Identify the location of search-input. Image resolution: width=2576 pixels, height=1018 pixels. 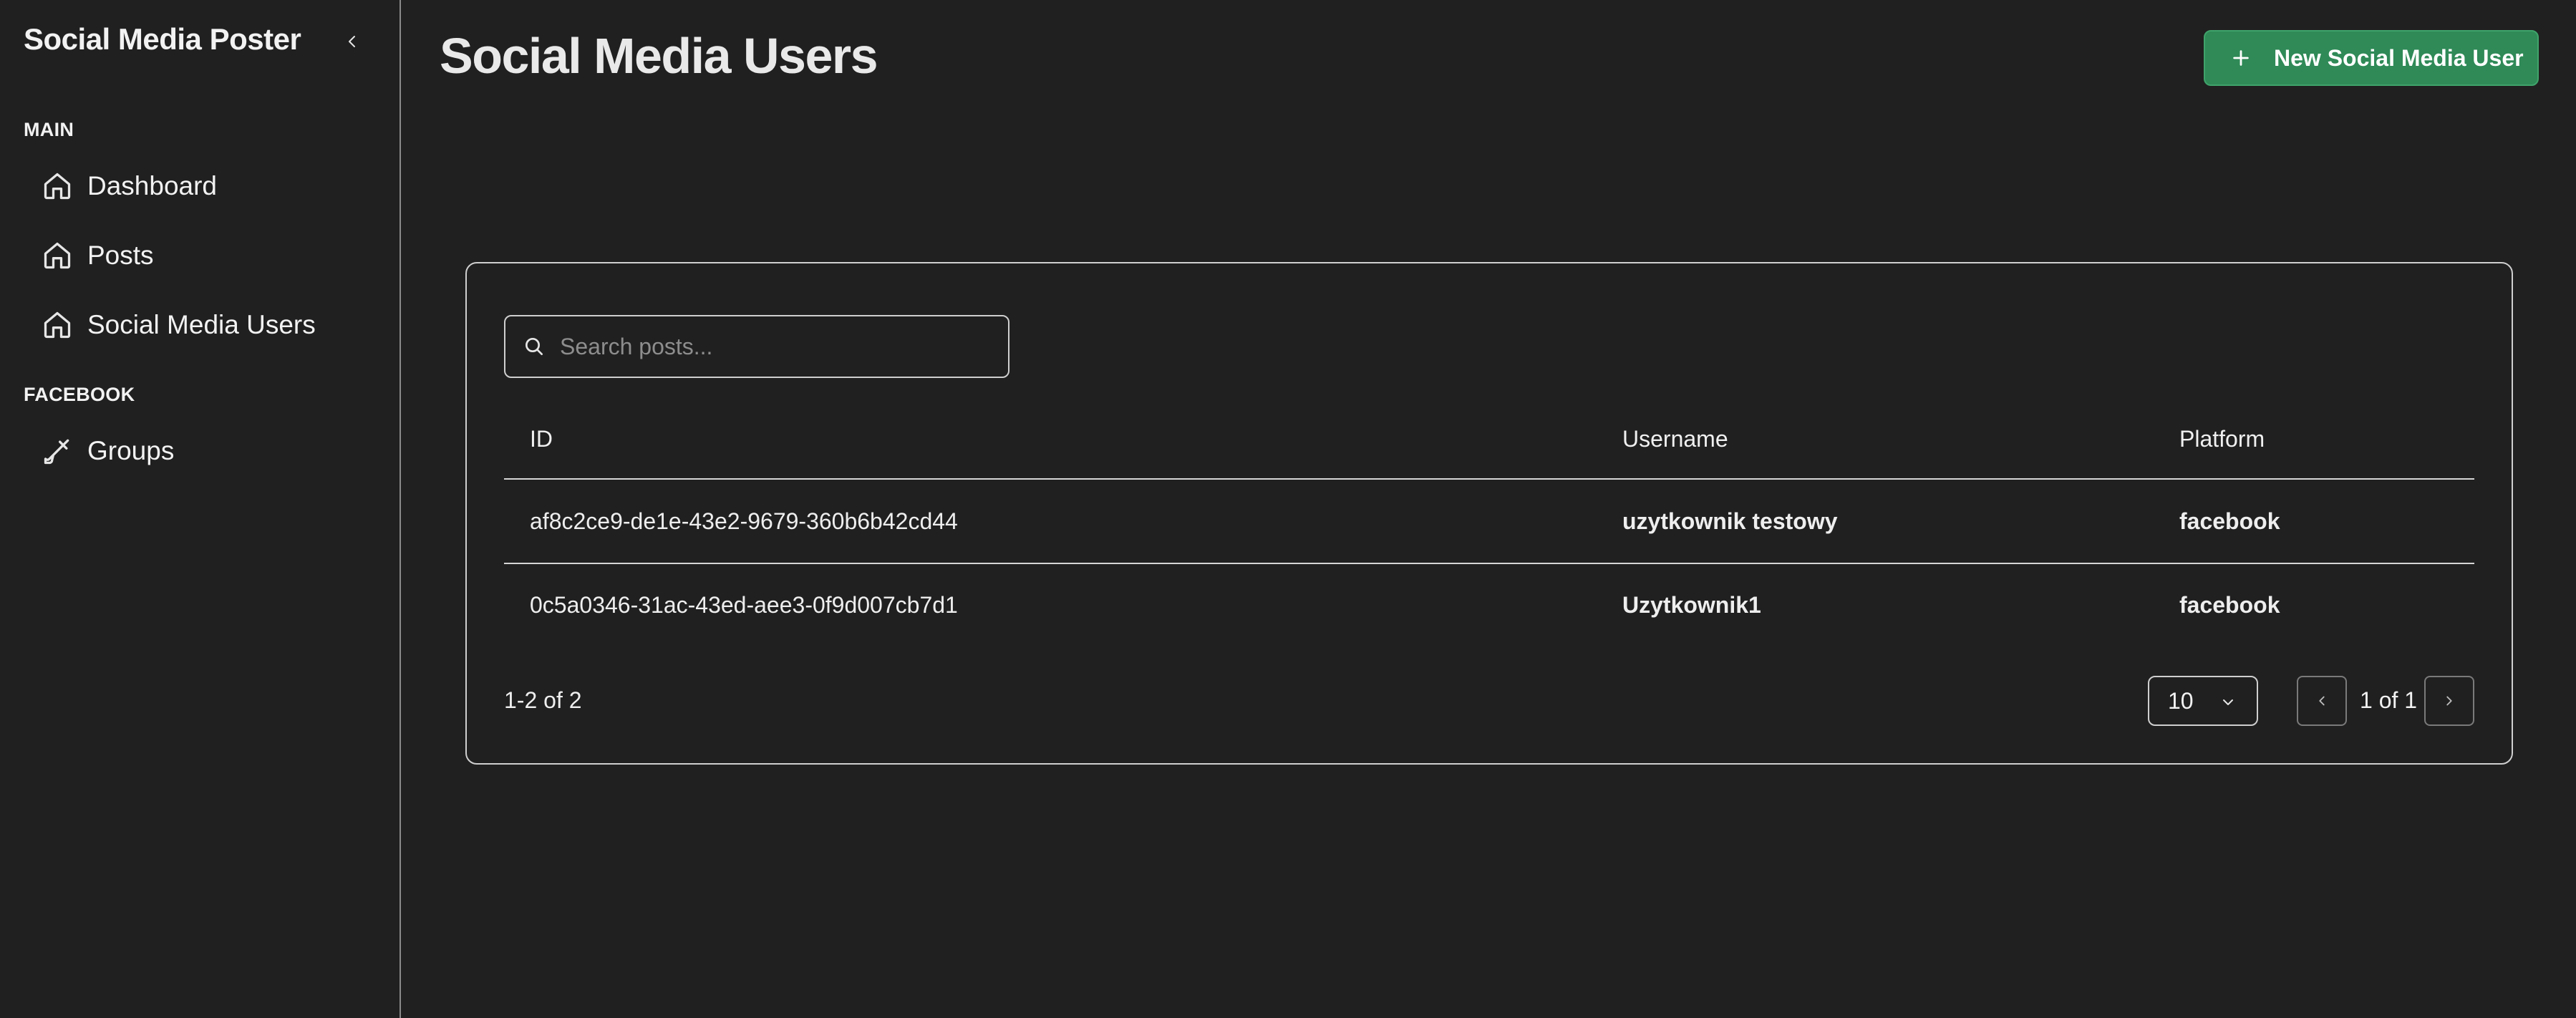
(783, 346).